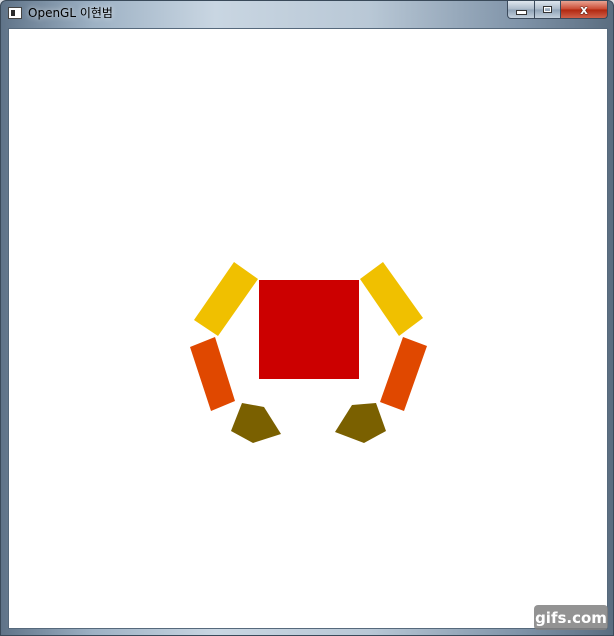  I want to click on close-button: x, so click(584, 10).